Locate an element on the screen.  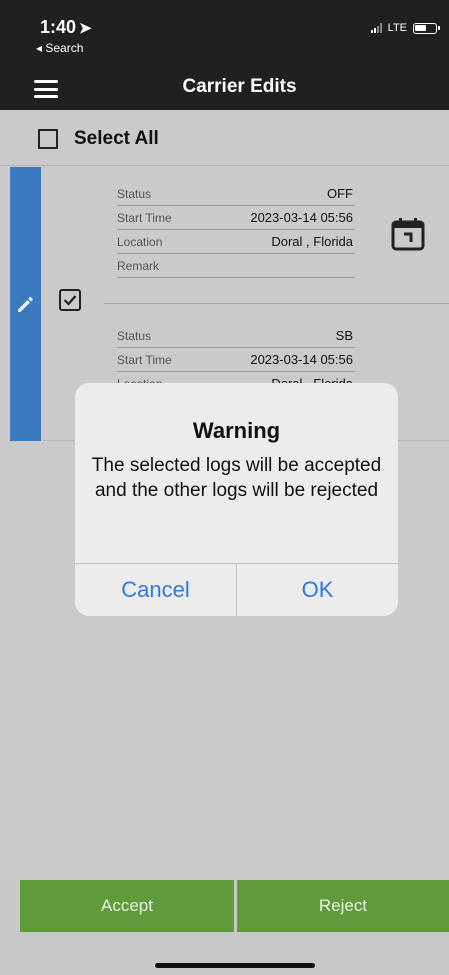
select-all-label: Select All is located at coordinates (116, 138).